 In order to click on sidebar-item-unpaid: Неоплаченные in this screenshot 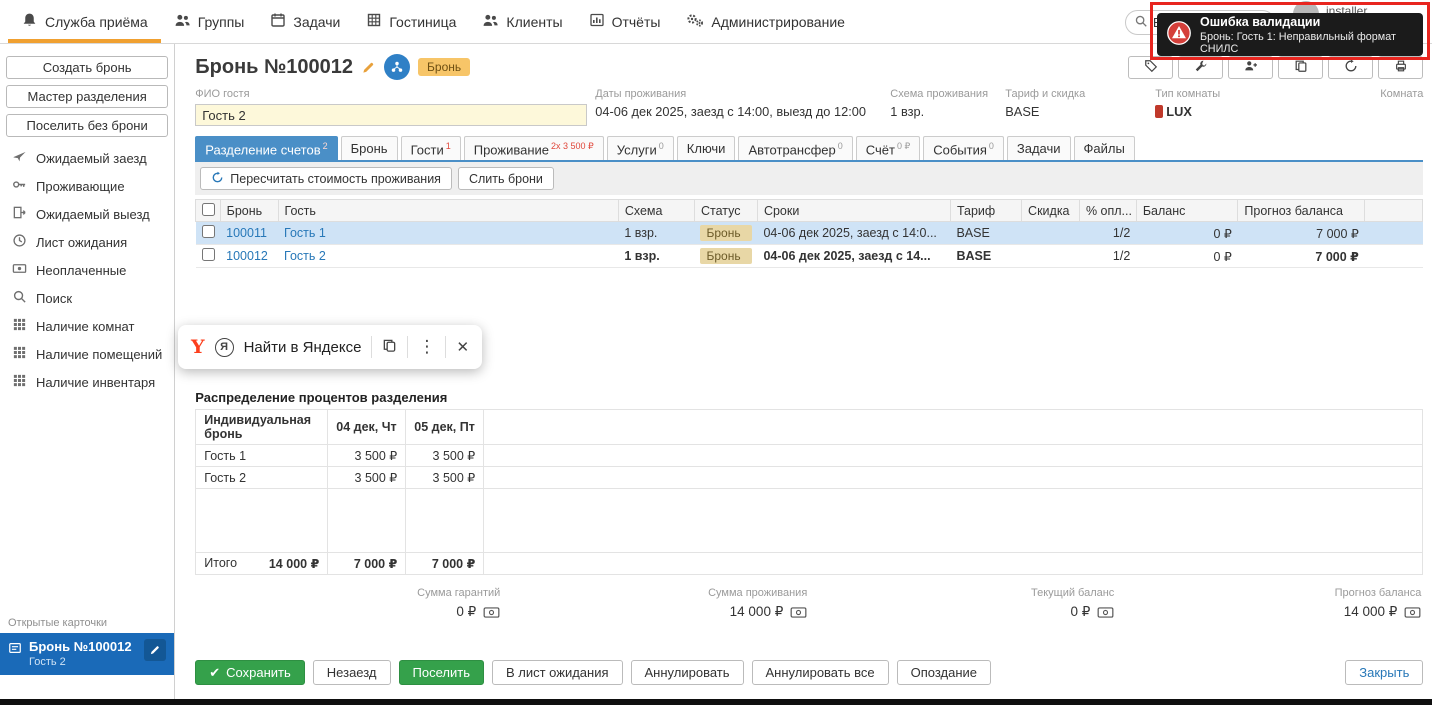, I will do `click(87, 270)`.